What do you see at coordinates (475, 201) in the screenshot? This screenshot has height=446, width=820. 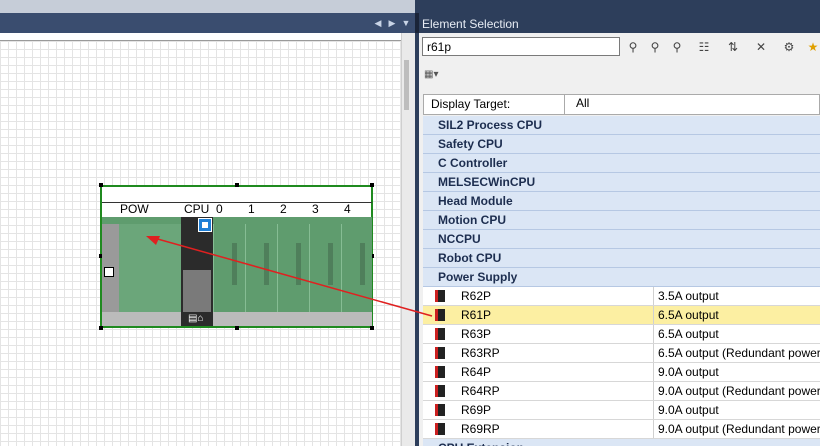 I see `category-label: Head Module` at bounding box center [475, 201].